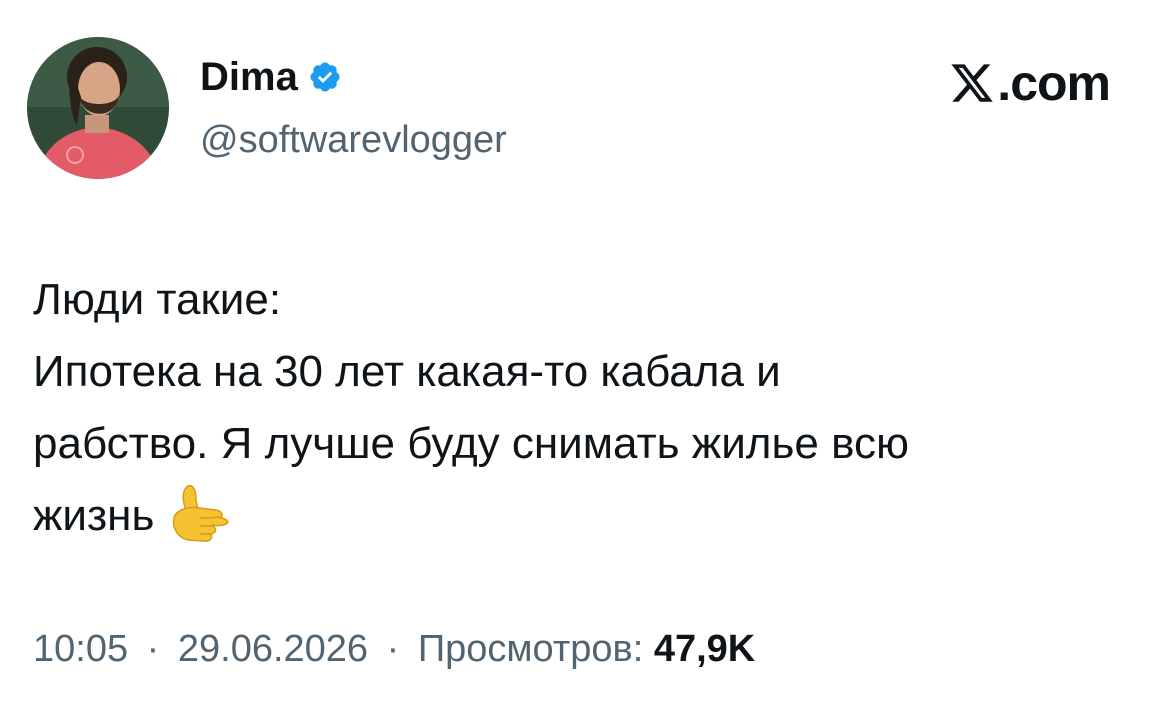 This screenshot has height=715, width=1170. I want to click on x-logo-icon, so click(972, 83).